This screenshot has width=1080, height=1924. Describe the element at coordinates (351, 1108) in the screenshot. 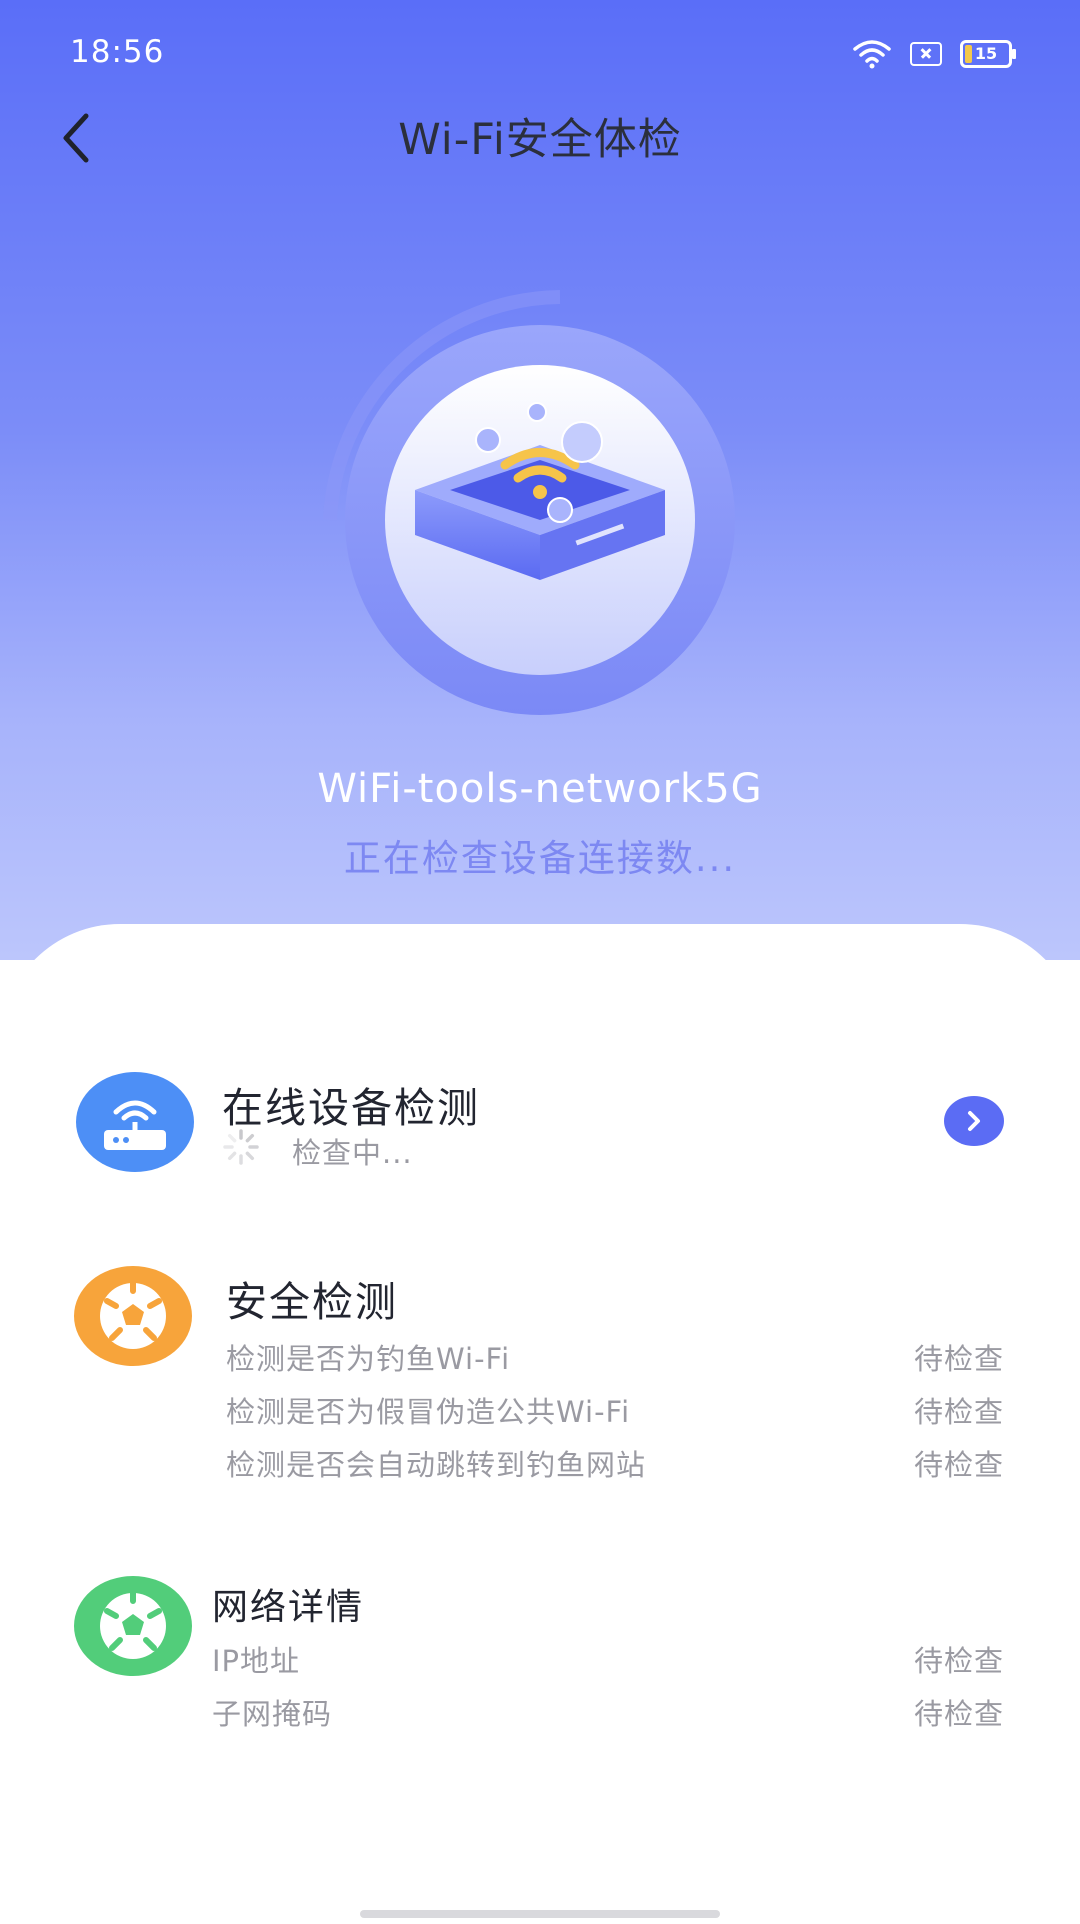

I see `online-devices-title: 在线设备检测` at that location.